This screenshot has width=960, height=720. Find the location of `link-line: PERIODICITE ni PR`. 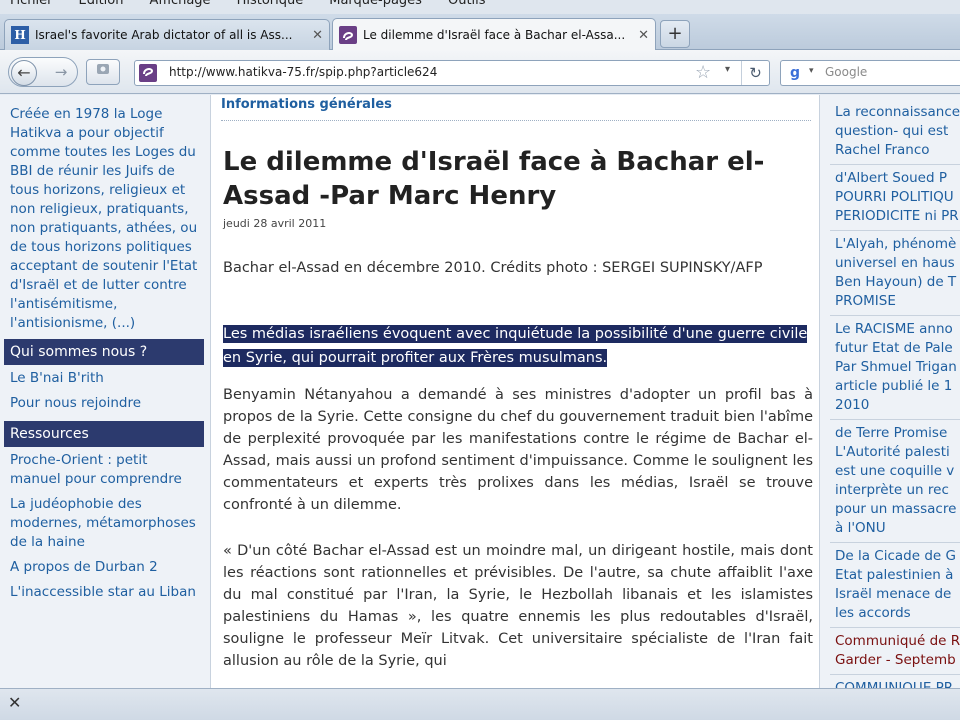

link-line: PERIODICITE ni PR is located at coordinates (897, 216).